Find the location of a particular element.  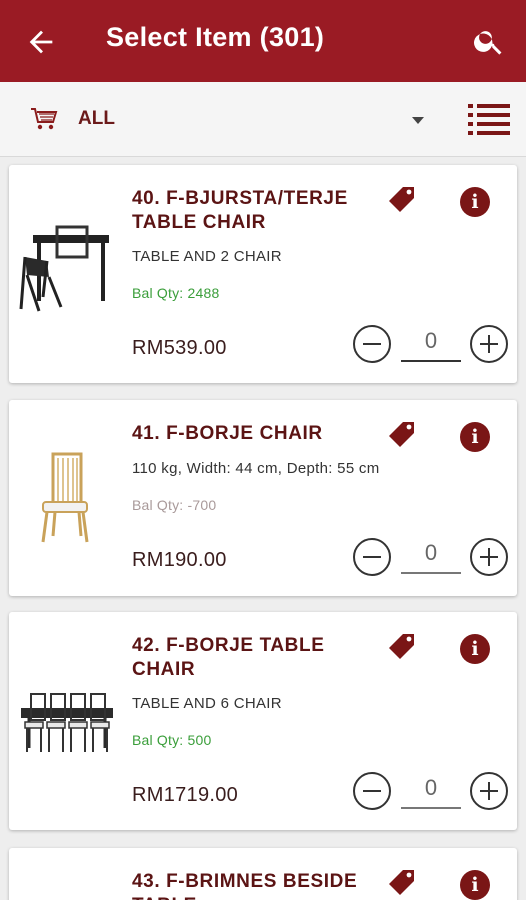

product-name: 40. F-BJURSTA/TERJE TABLE CHAIR is located at coordinates (240, 210).